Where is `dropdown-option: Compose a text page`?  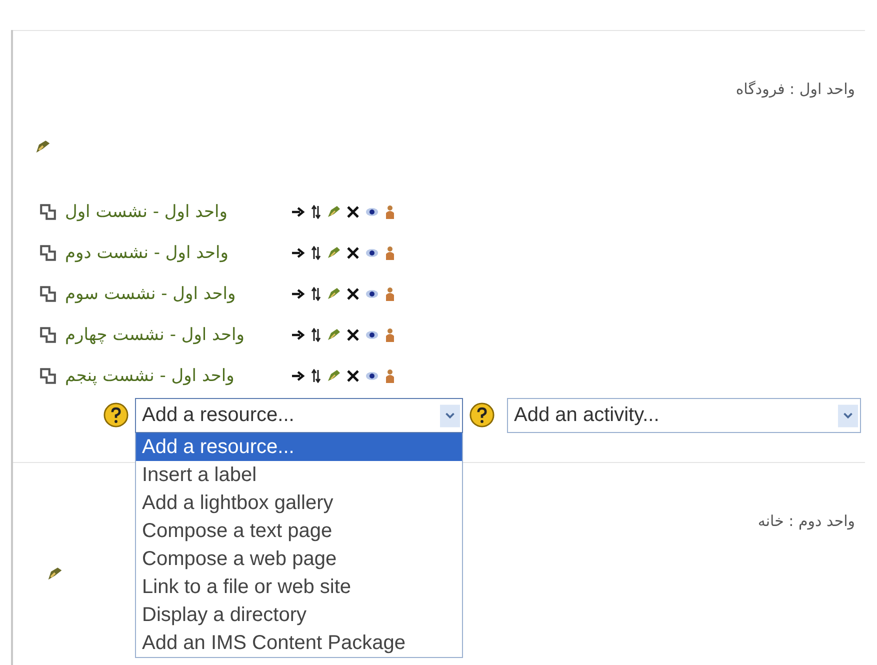 dropdown-option: Compose a text page is located at coordinates (299, 531).